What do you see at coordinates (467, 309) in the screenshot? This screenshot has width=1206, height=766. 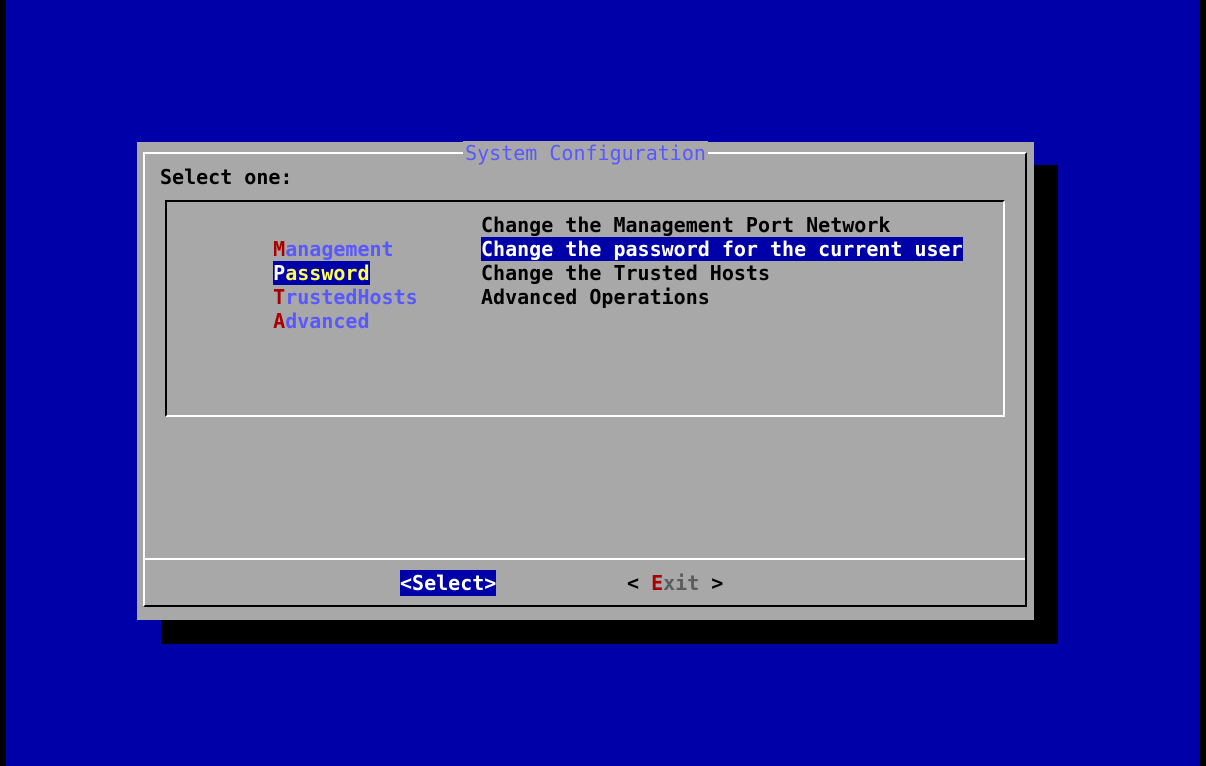 I see `menu-item-advanced: Advanced Advanced Operations` at bounding box center [467, 309].